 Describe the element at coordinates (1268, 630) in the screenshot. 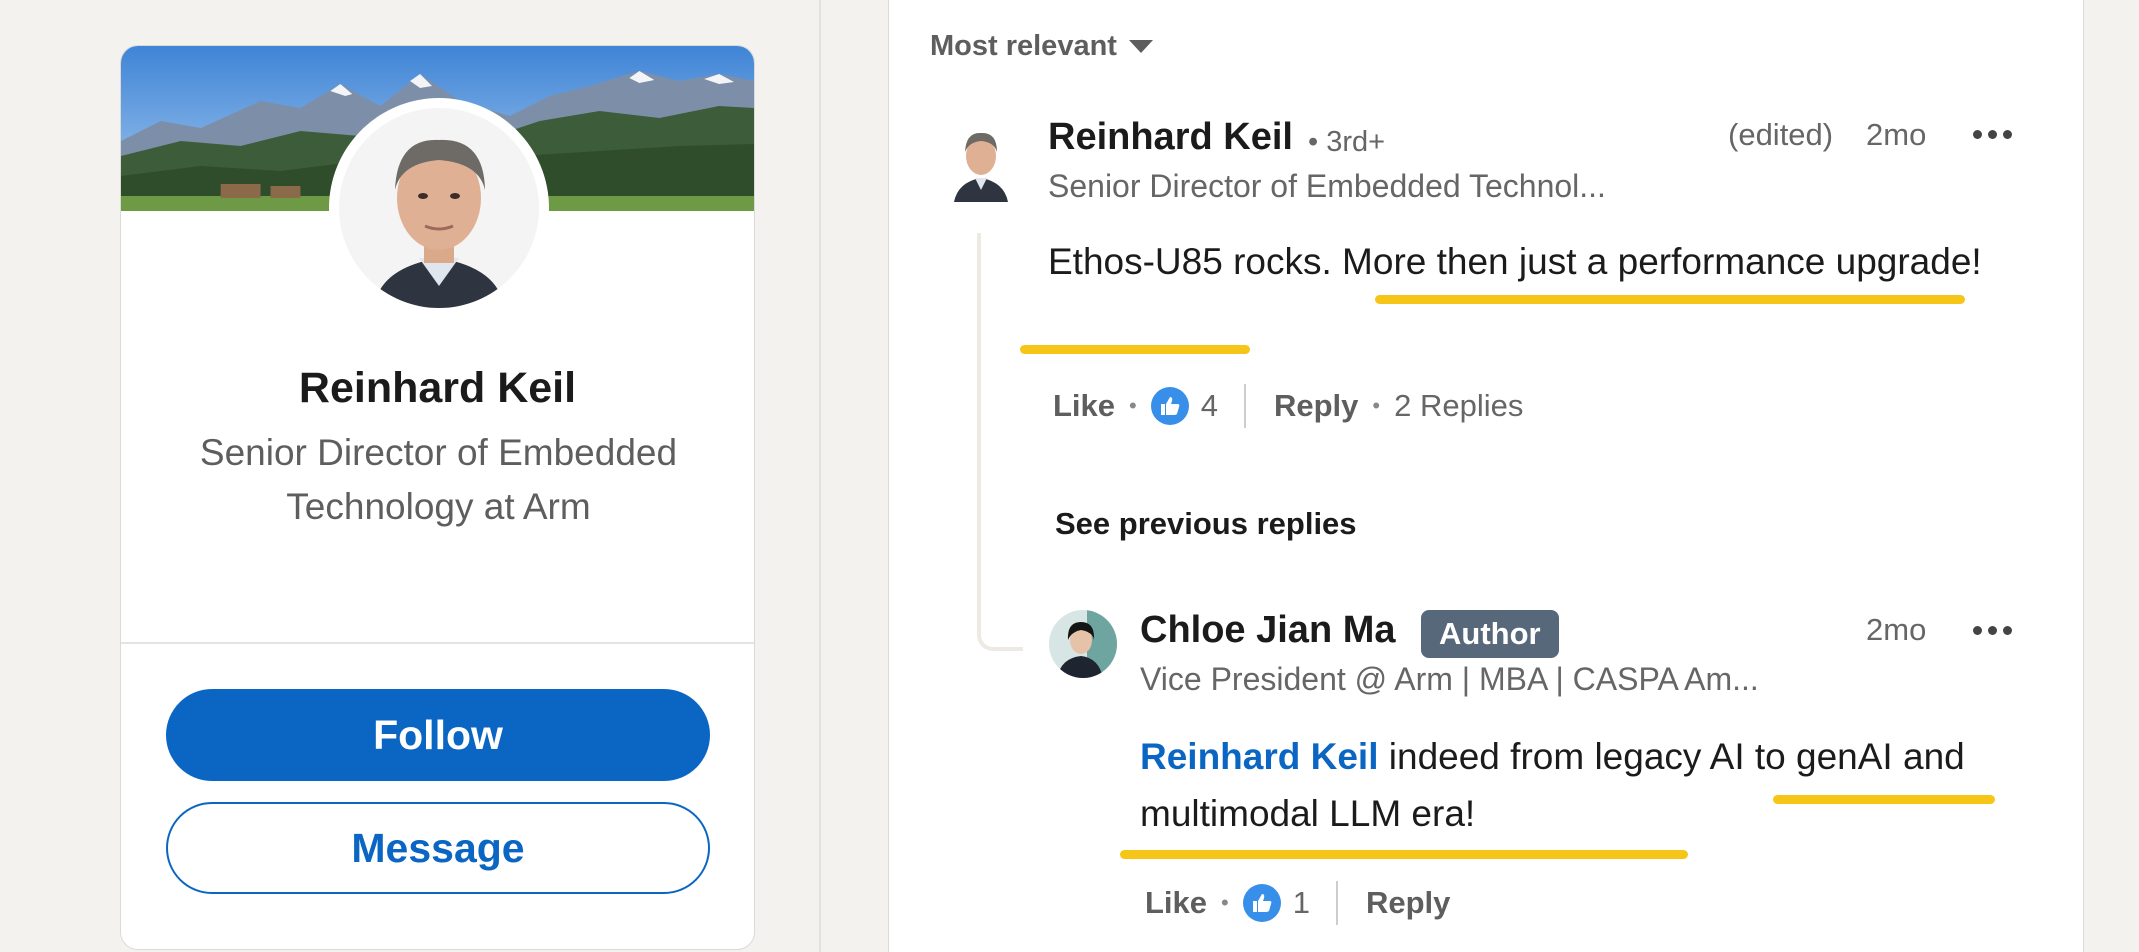

I see `reply-author-name: Chloe Jian Ma` at that location.